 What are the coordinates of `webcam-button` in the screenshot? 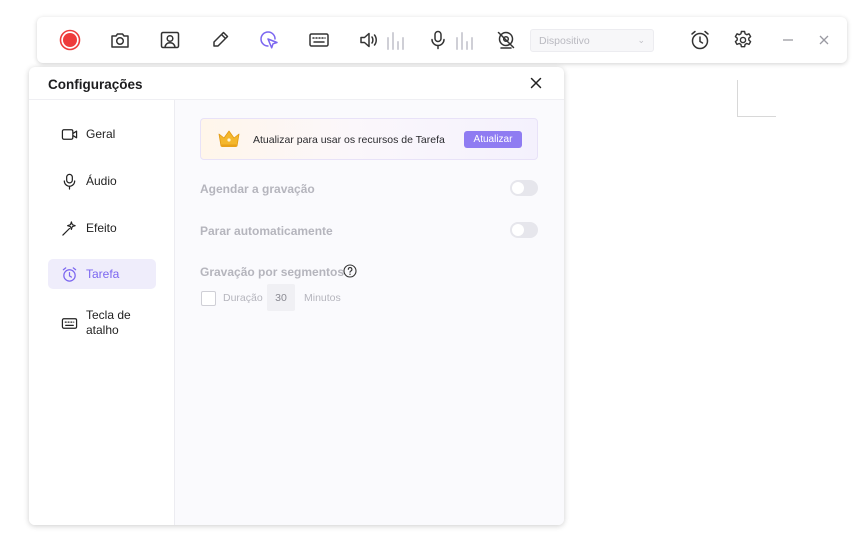 It's located at (170, 40).